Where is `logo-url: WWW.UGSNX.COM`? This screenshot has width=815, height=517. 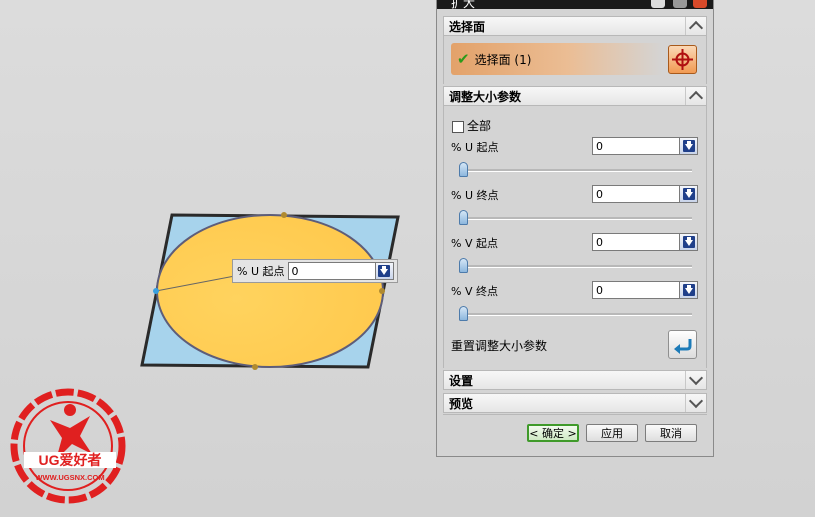 logo-url: WWW.UGSNX.COM is located at coordinates (69, 477).